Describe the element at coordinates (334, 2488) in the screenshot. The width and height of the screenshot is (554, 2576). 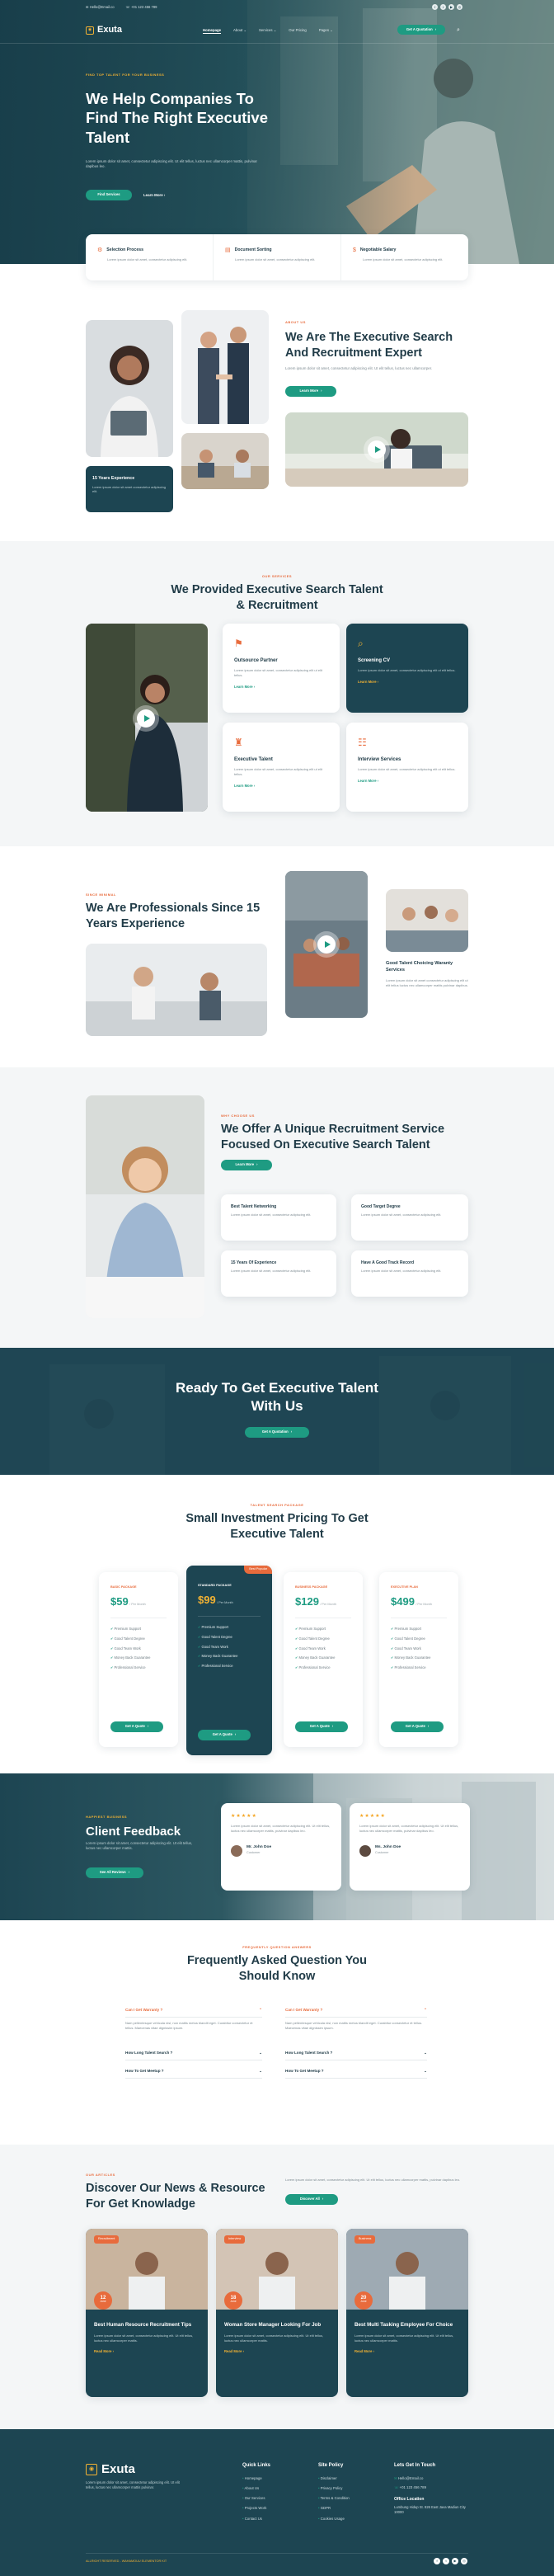
I see `footer-link: Privacy Policy` at that location.